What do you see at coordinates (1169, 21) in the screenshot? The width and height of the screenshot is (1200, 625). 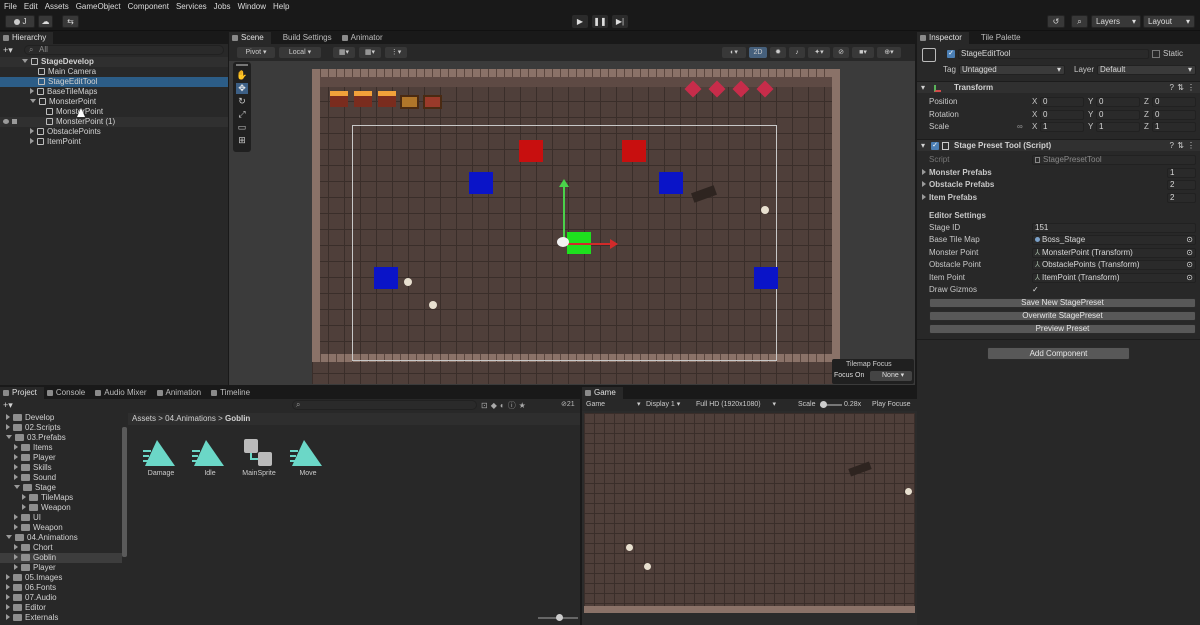 I see `layout-dropdown: Layout ▾` at bounding box center [1169, 21].